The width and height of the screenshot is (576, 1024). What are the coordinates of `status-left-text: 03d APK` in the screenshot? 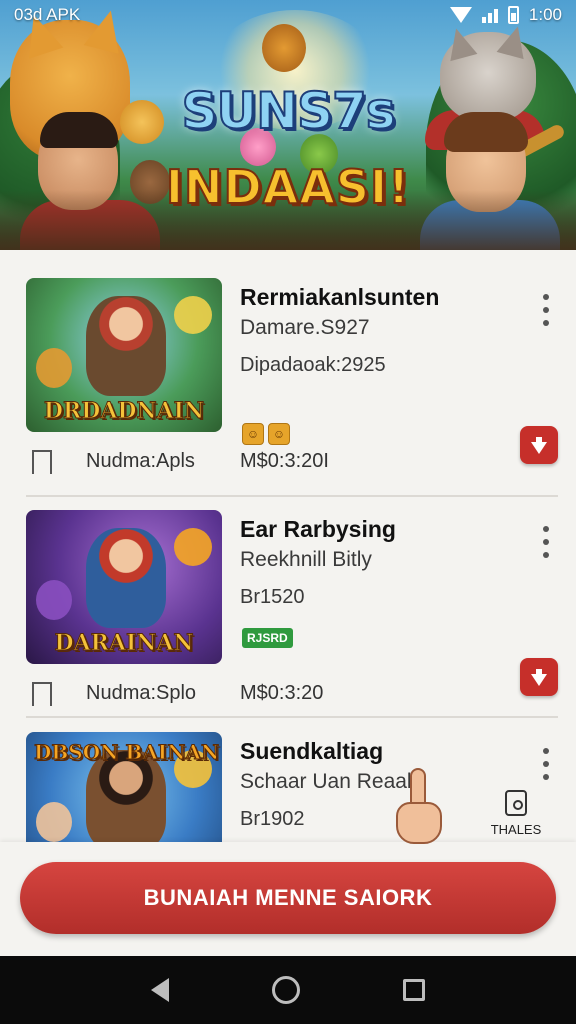 It's located at (47, 14).